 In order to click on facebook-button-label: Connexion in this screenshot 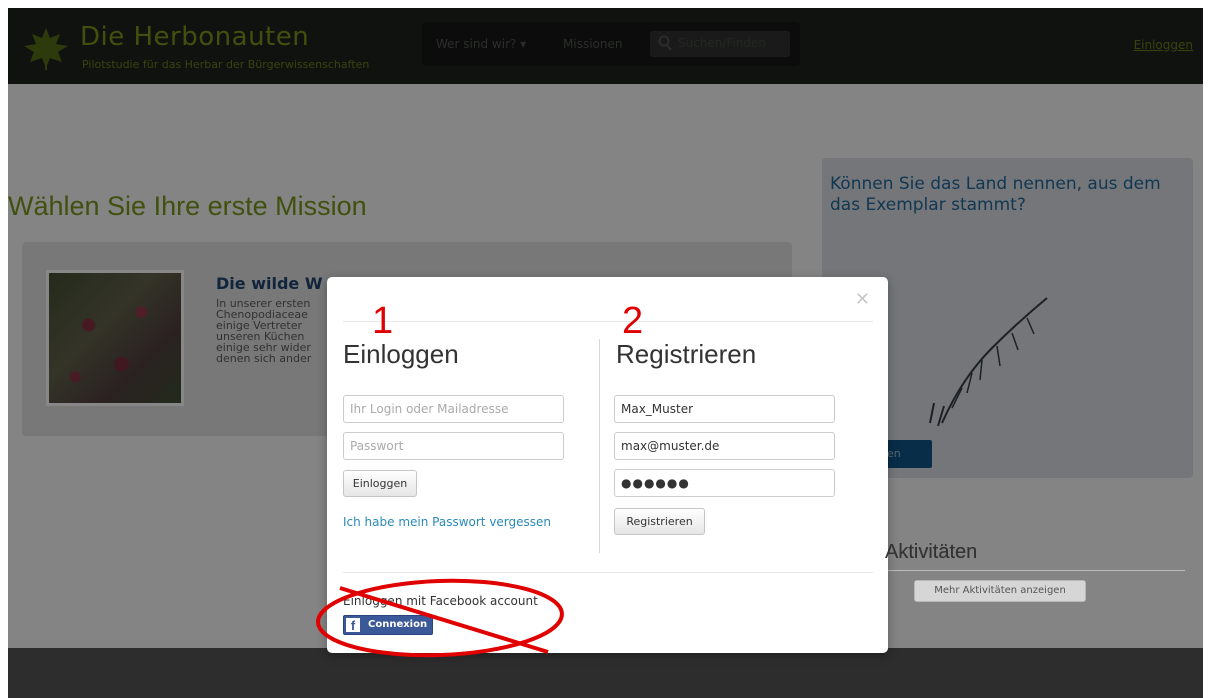, I will do `click(398, 624)`.